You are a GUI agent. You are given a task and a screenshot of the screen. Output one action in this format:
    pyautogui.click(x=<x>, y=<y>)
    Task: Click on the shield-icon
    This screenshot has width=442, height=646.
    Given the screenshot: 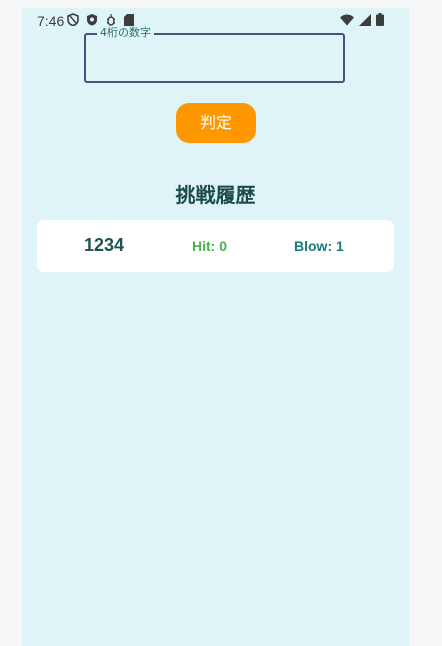 What is the action you would take?
    pyautogui.click(x=92, y=19)
    